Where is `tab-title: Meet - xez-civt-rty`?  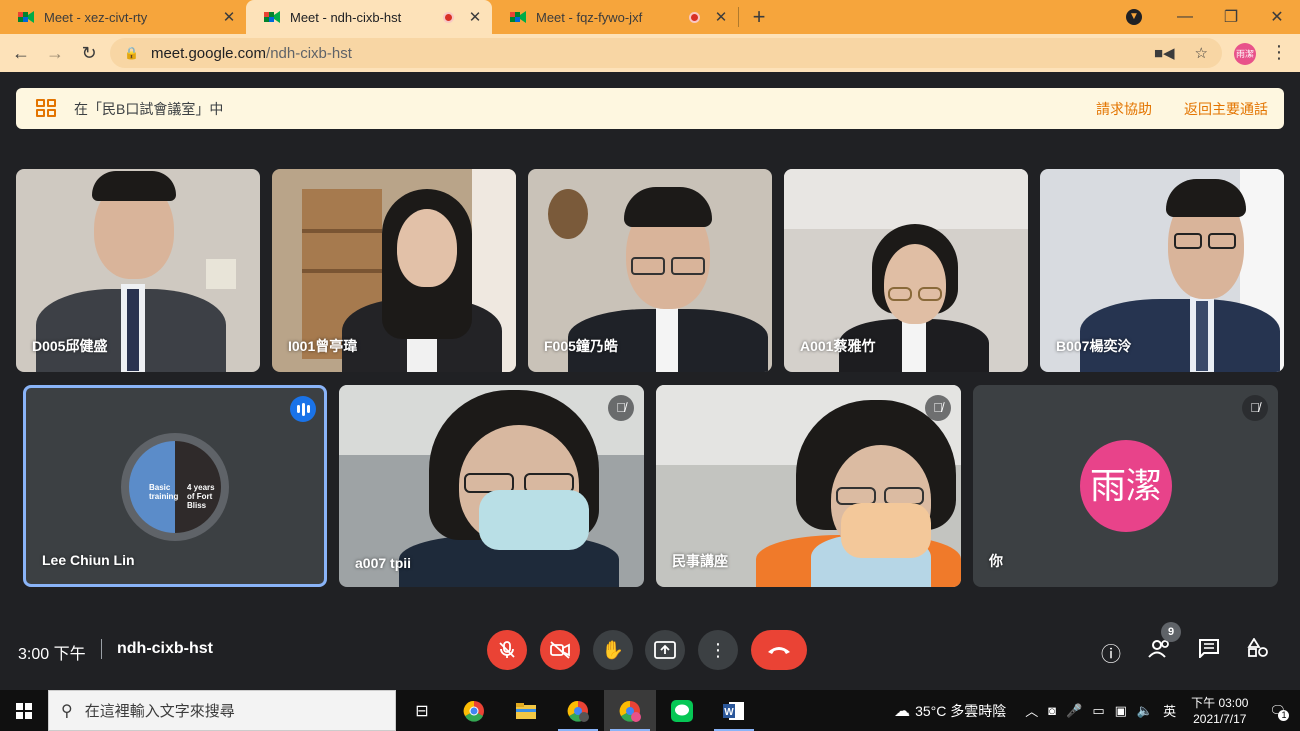 tab-title: Meet - xez-civt-rty is located at coordinates (96, 17).